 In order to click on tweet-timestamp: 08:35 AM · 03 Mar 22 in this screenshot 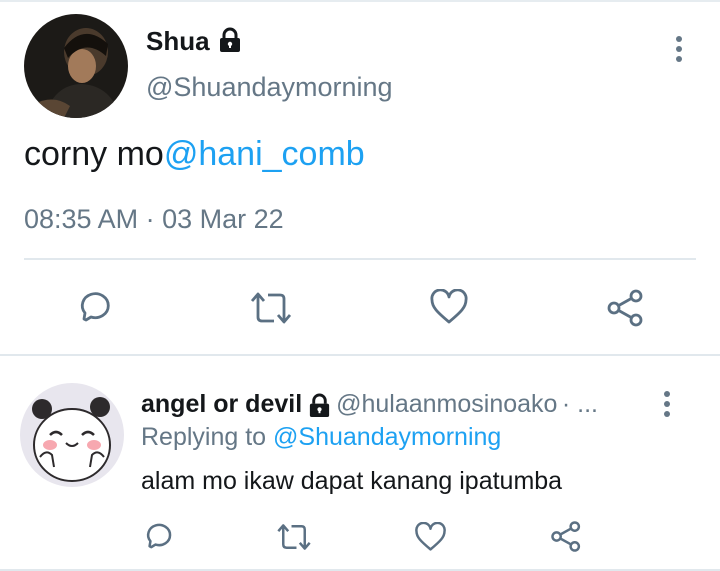, I will do `click(154, 219)`.